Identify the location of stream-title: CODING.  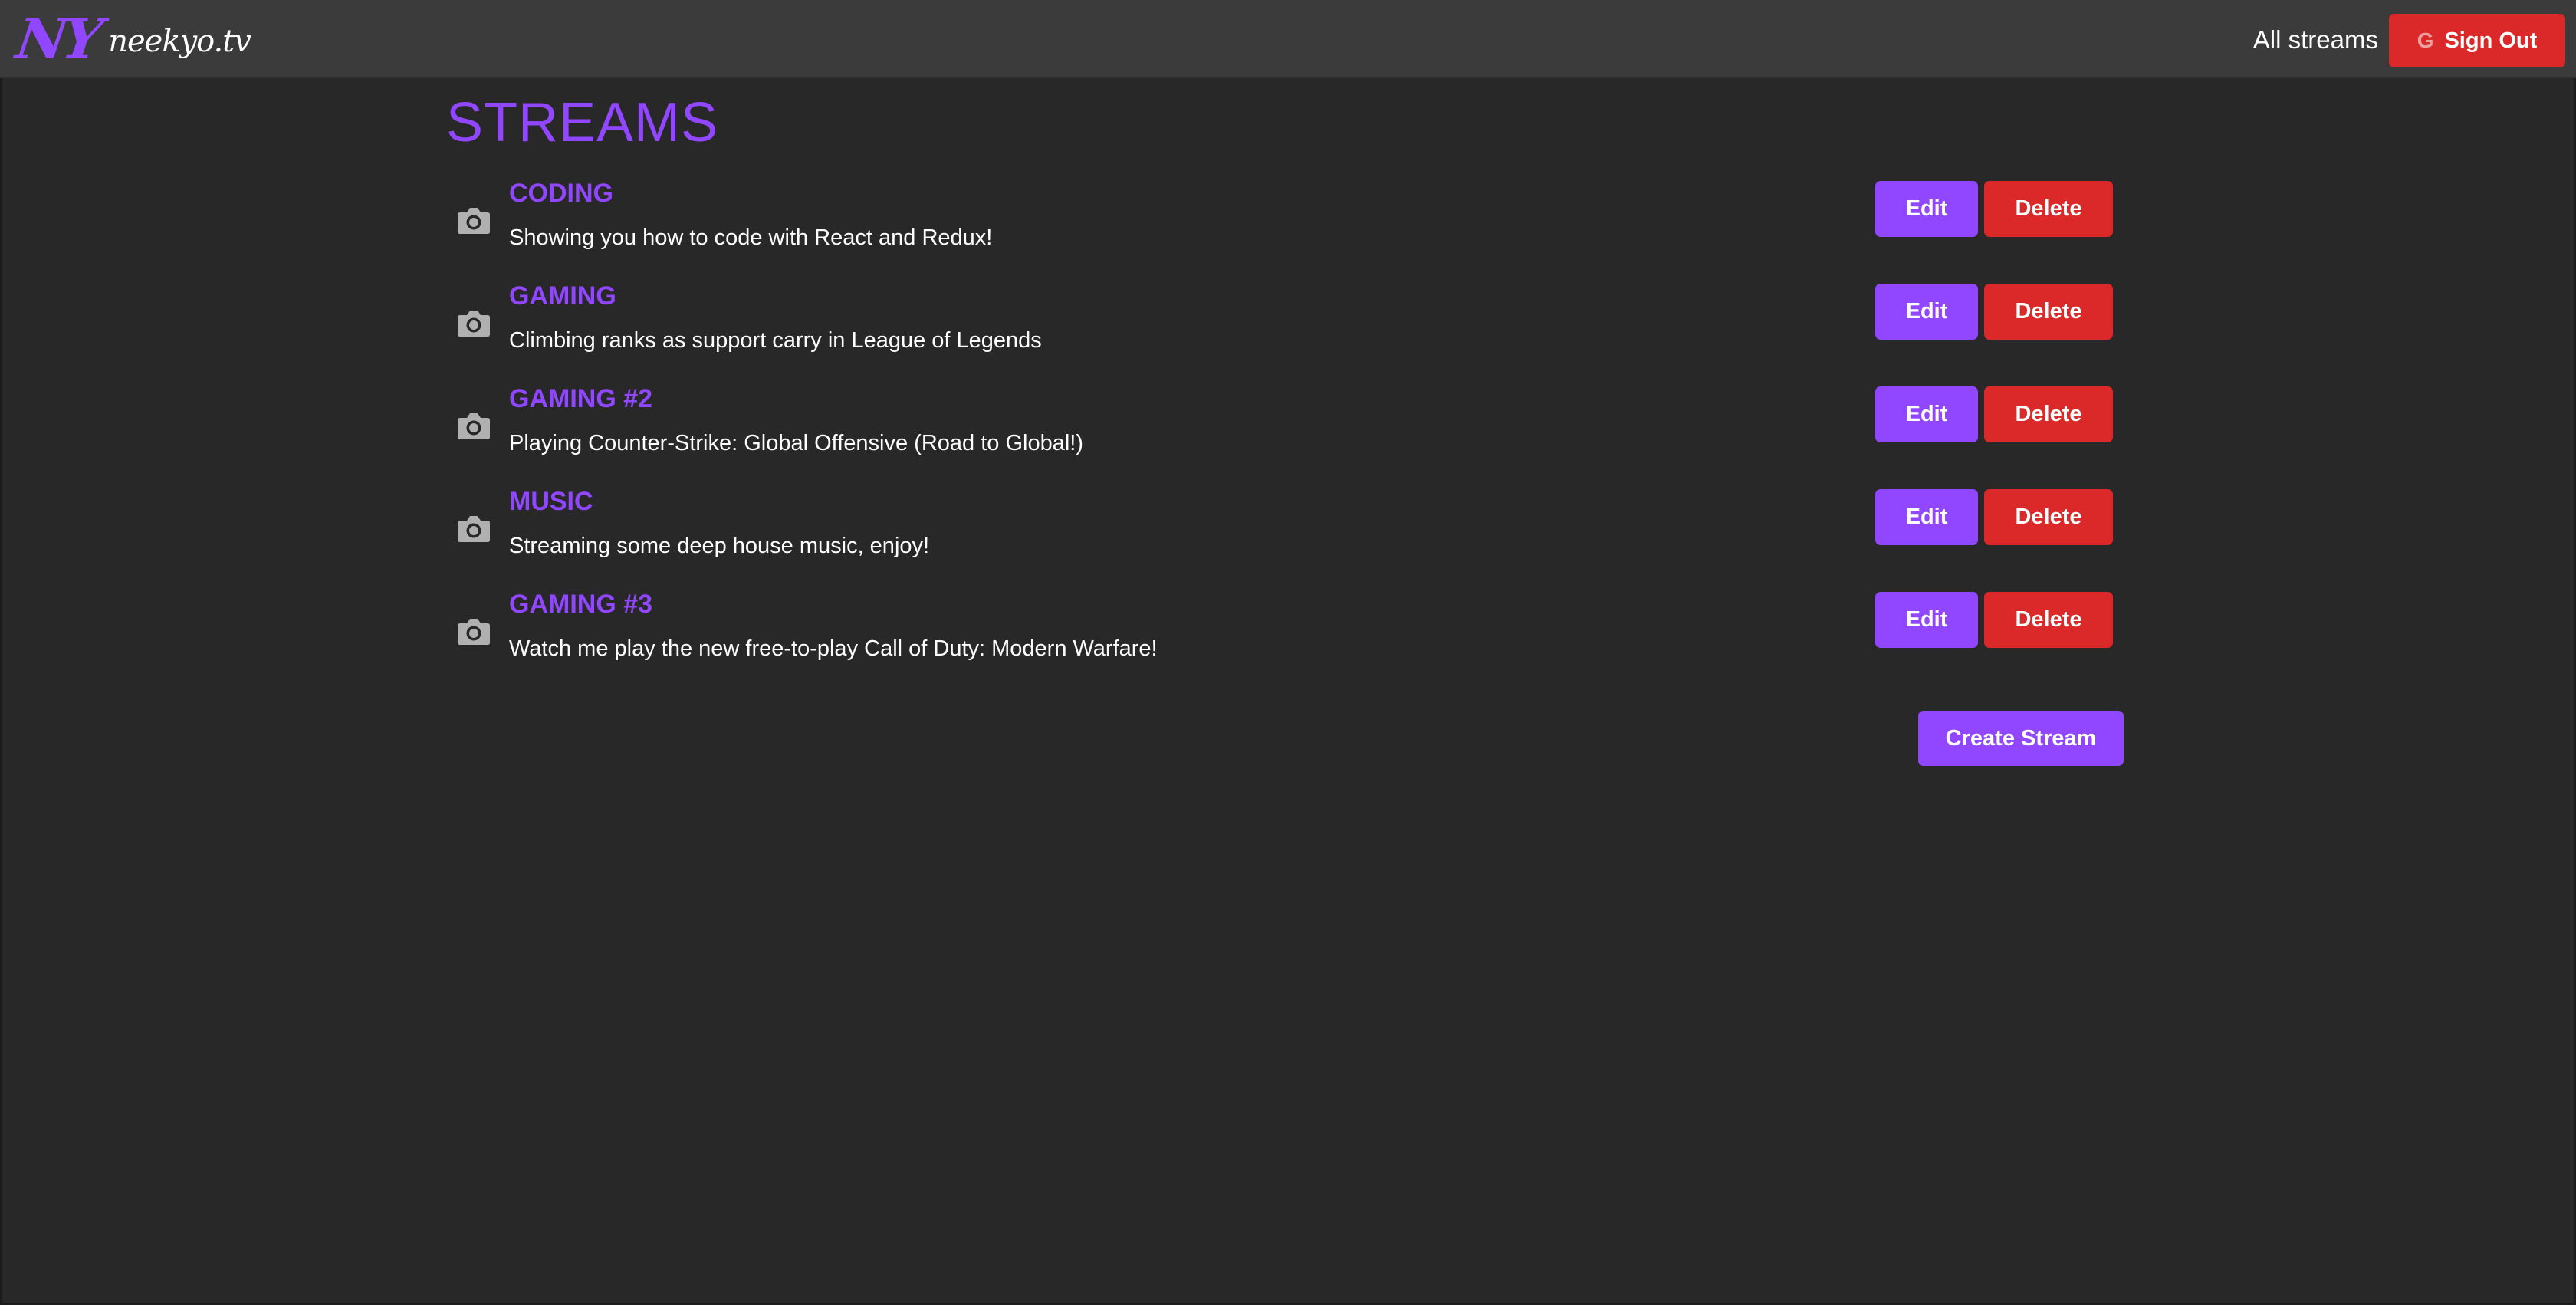
(561, 193).